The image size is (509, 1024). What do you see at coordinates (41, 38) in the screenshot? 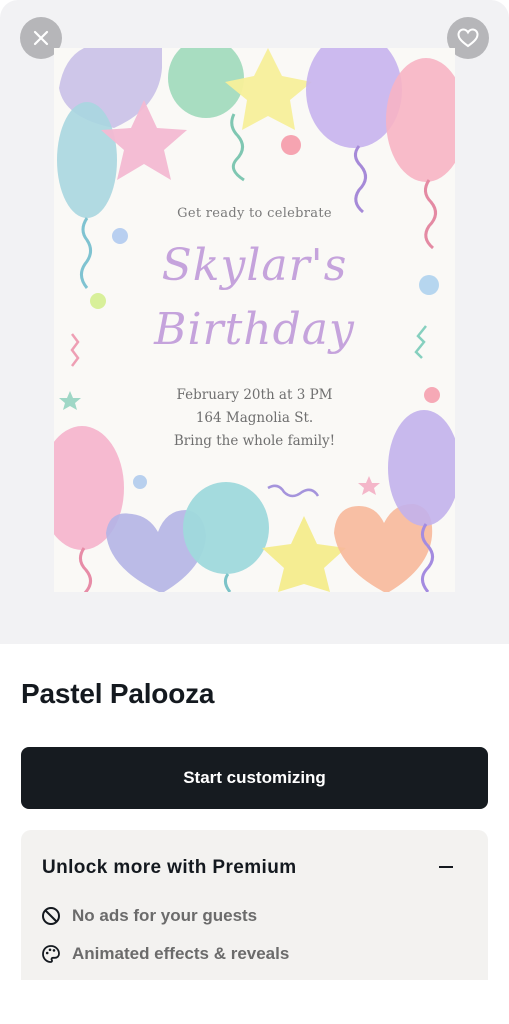
I see `close-icon` at bounding box center [41, 38].